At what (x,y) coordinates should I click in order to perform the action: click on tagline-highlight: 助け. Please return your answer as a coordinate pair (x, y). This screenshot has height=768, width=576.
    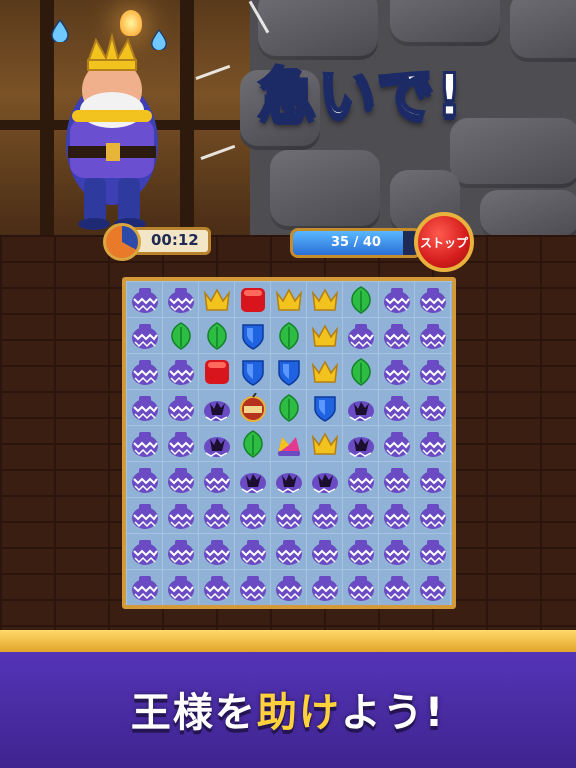
    Looking at the image, I should click on (298, 713).